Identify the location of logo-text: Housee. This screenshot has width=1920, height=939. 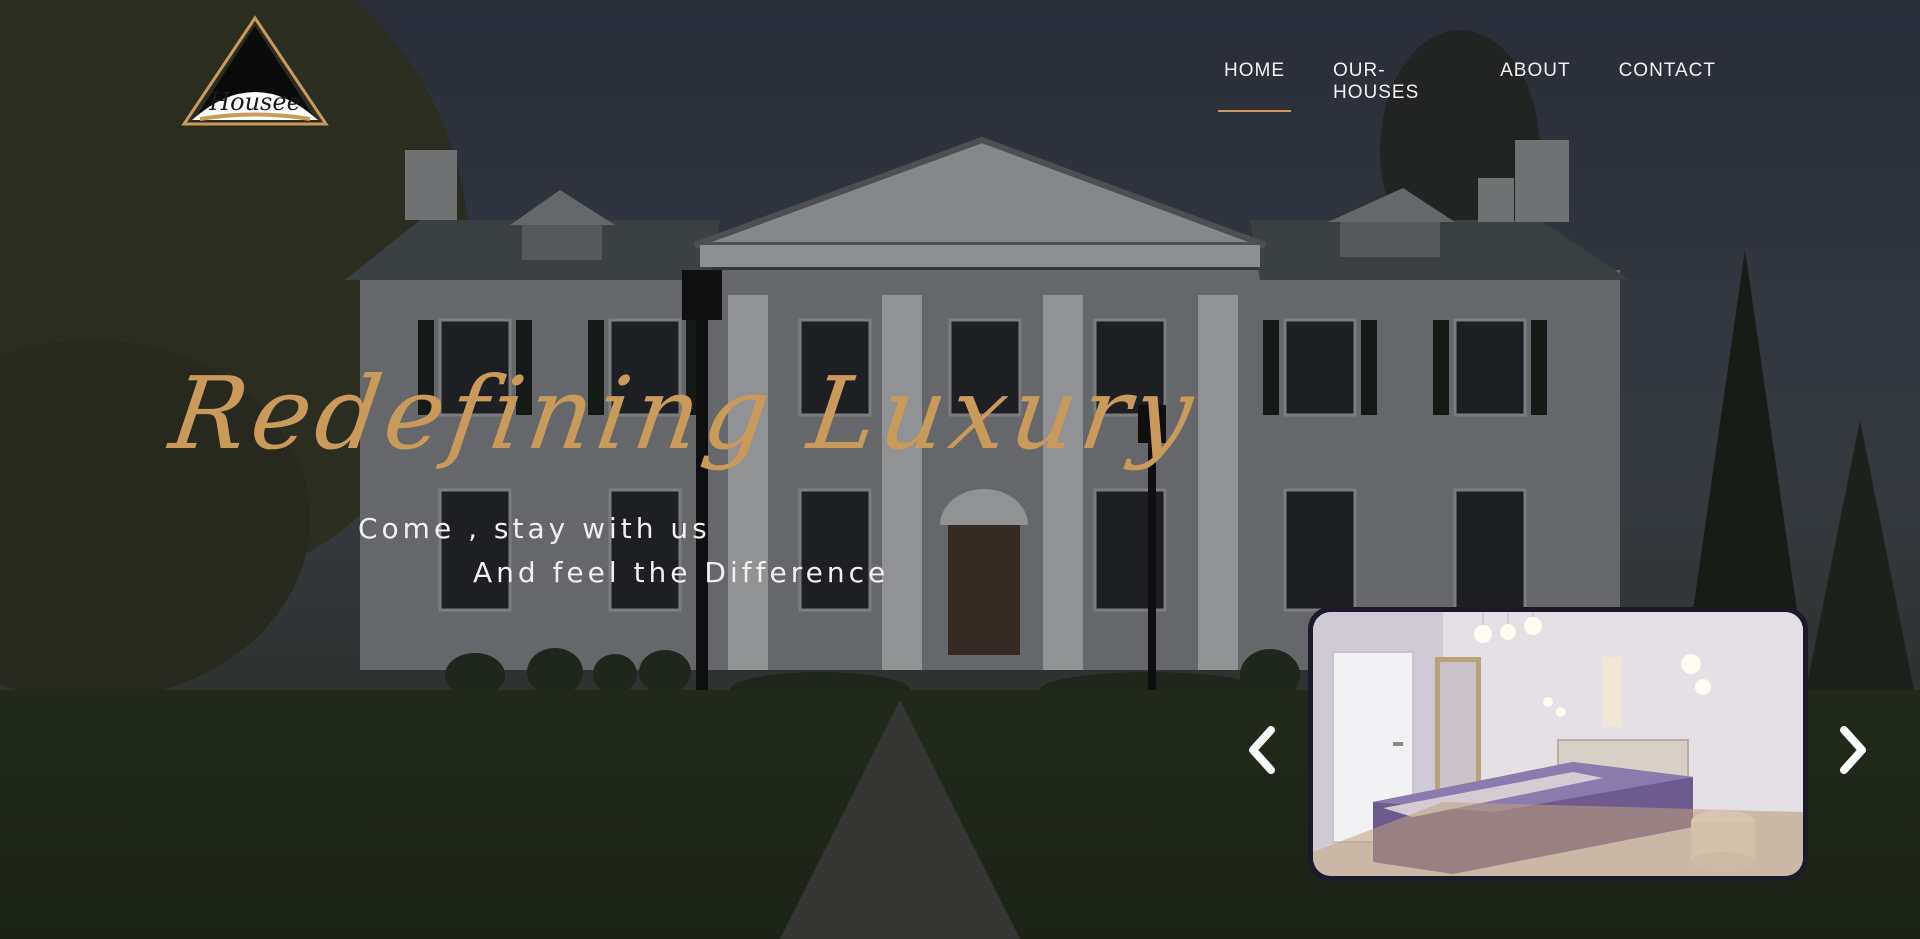
(254, 102).